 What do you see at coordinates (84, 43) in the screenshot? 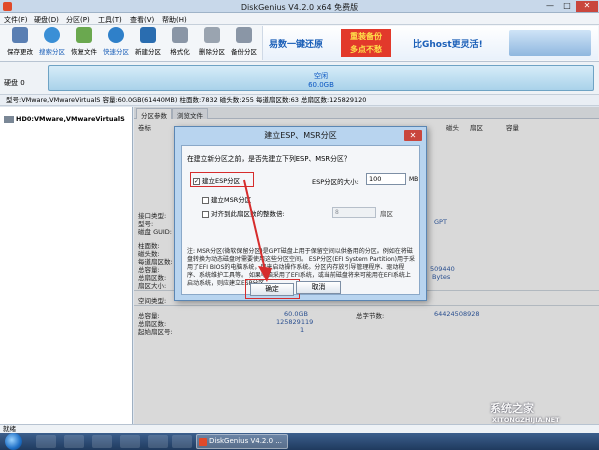
I see `toolbar-recover-file-button: 恢复文件` at bounding box center [84, 43].